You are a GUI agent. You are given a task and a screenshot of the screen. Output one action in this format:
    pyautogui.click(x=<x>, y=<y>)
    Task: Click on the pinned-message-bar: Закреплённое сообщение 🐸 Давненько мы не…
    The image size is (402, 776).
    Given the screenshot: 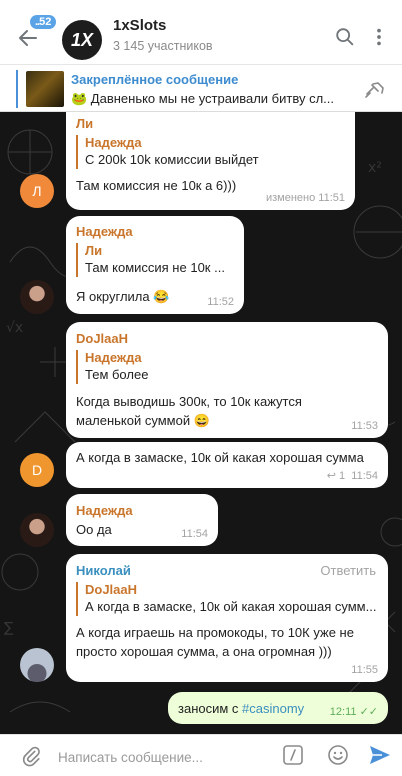 What is the action you would take?
    pyautogui.click(x=201, y=88)
    